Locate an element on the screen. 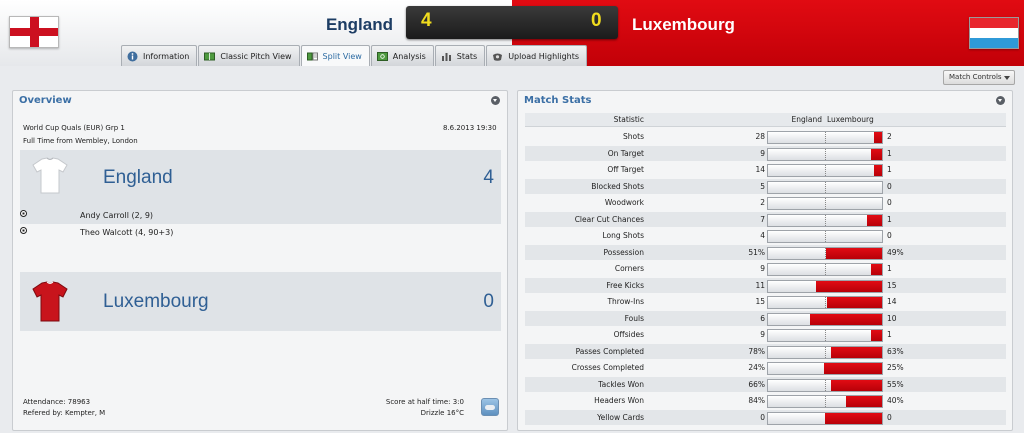 This screenshot has width=1024, height=433. stat-label: Woodwork is located at coordinates (624, 202).